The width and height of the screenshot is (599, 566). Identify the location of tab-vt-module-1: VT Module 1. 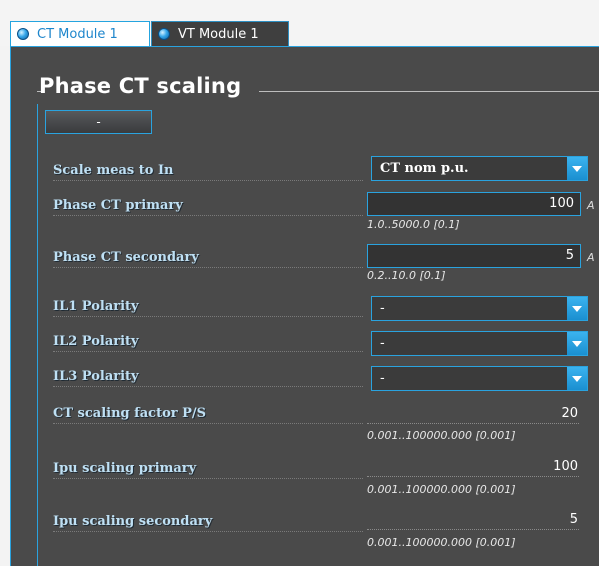
(220, 33).